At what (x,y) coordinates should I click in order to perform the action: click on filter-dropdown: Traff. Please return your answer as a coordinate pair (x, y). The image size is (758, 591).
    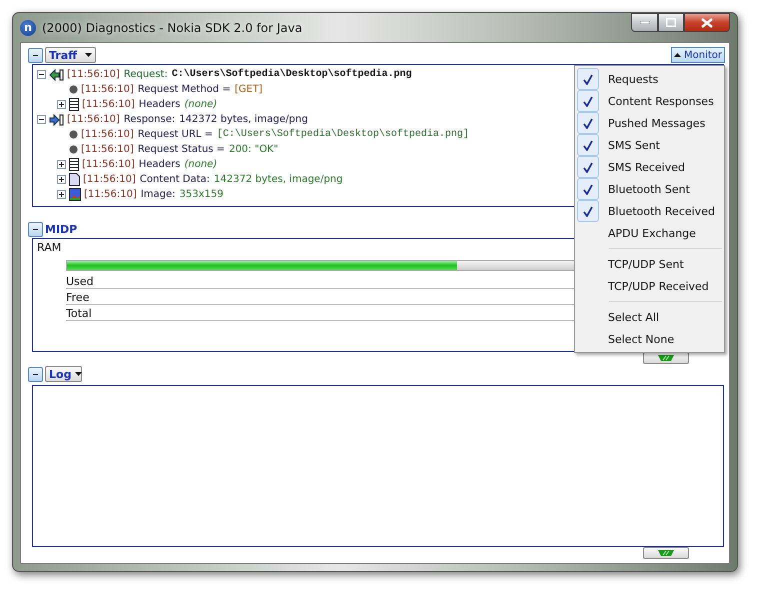
    Looking at the image, I should click on (70, 55).